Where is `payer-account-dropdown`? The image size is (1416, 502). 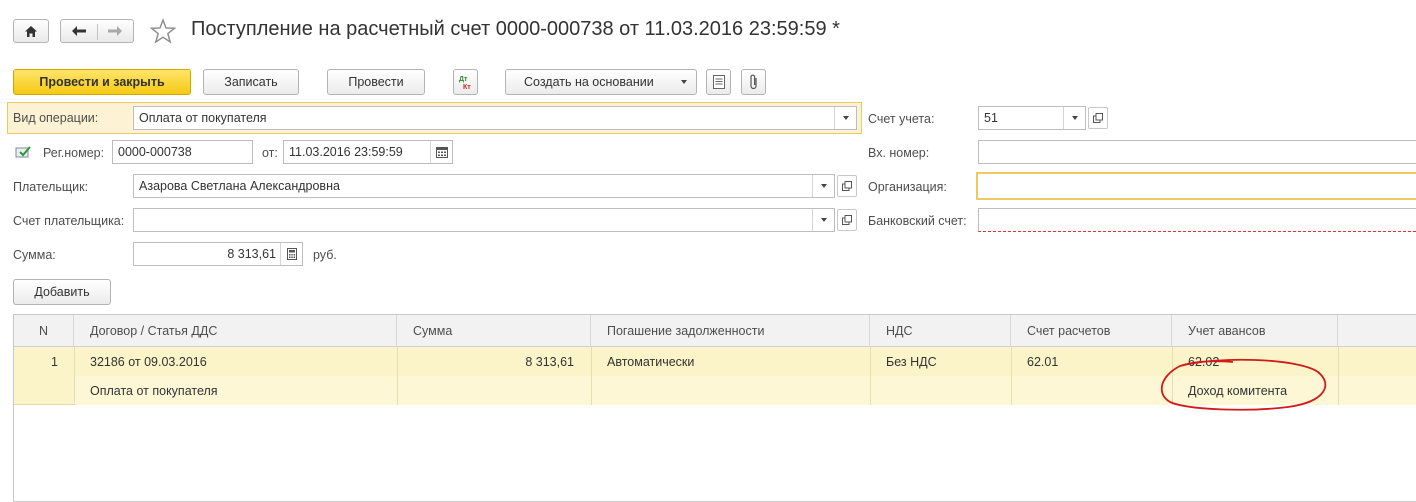 payer-account-dropdown is located at coordinates (823, 220).